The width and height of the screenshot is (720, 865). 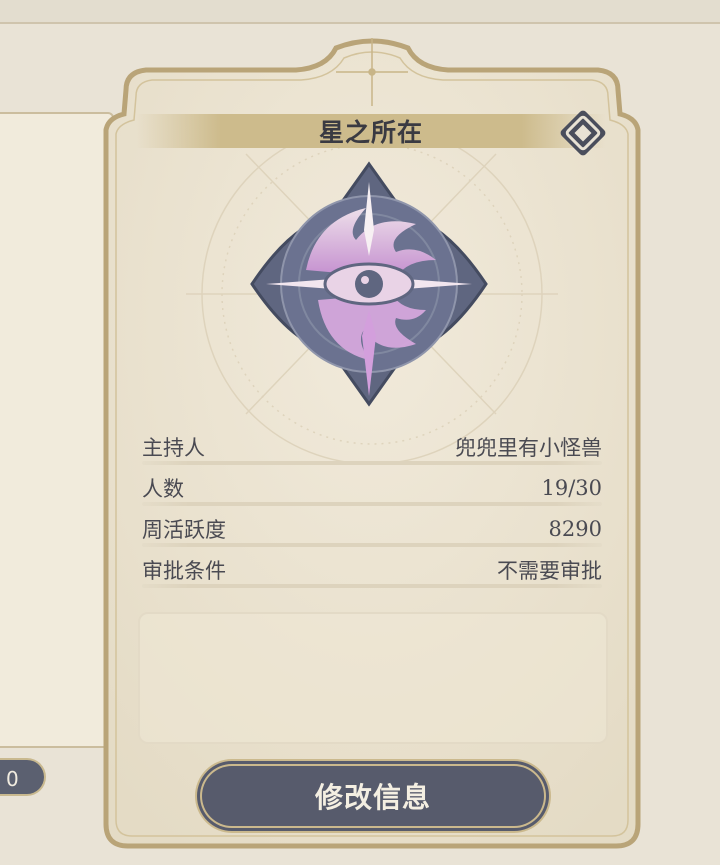 What do you see at coordinates (372, 569) in the screenshot?
I see `info-row-approval: 审批条件 不需要审批` at bounding box center [372, 569].